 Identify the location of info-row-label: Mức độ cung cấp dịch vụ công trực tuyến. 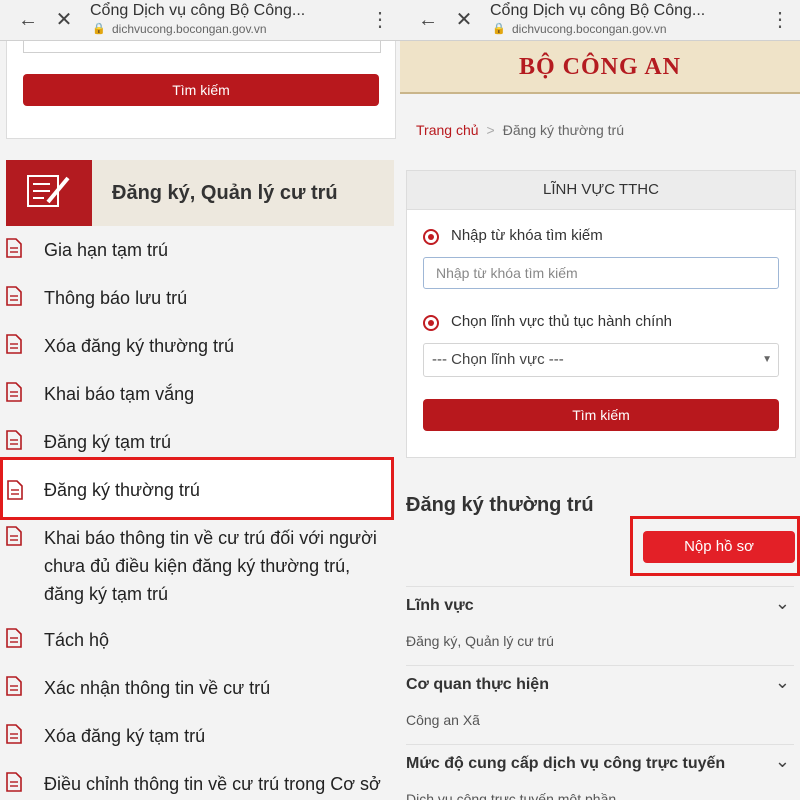
(566, 763).